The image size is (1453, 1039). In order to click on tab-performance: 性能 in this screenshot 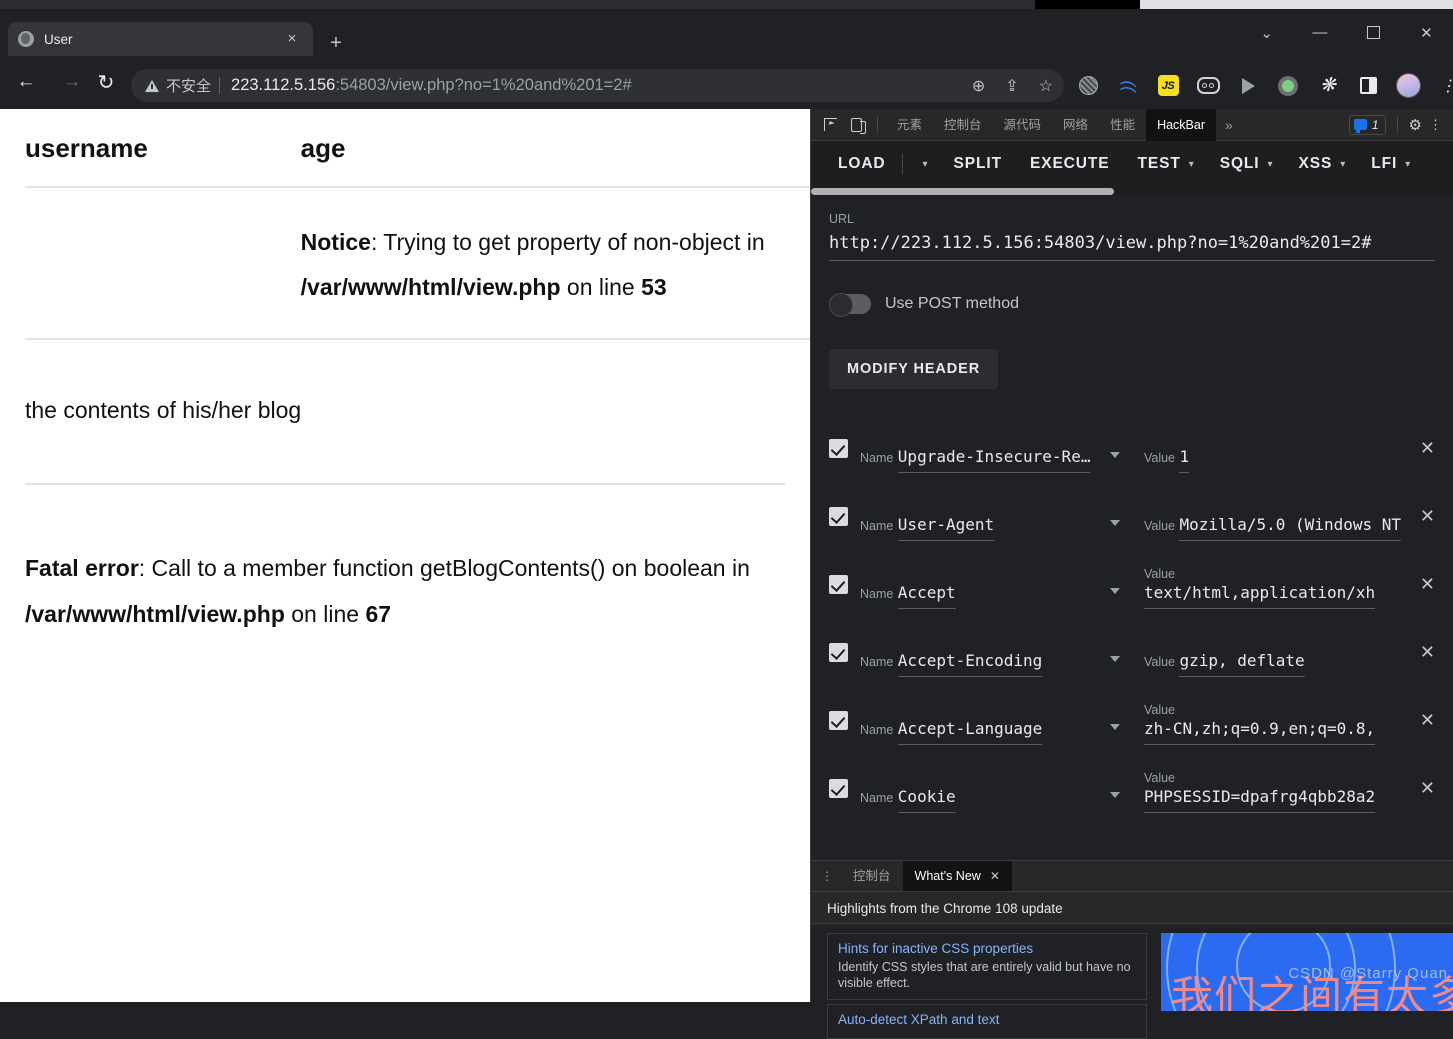, I will do `click(1122, 125)`.